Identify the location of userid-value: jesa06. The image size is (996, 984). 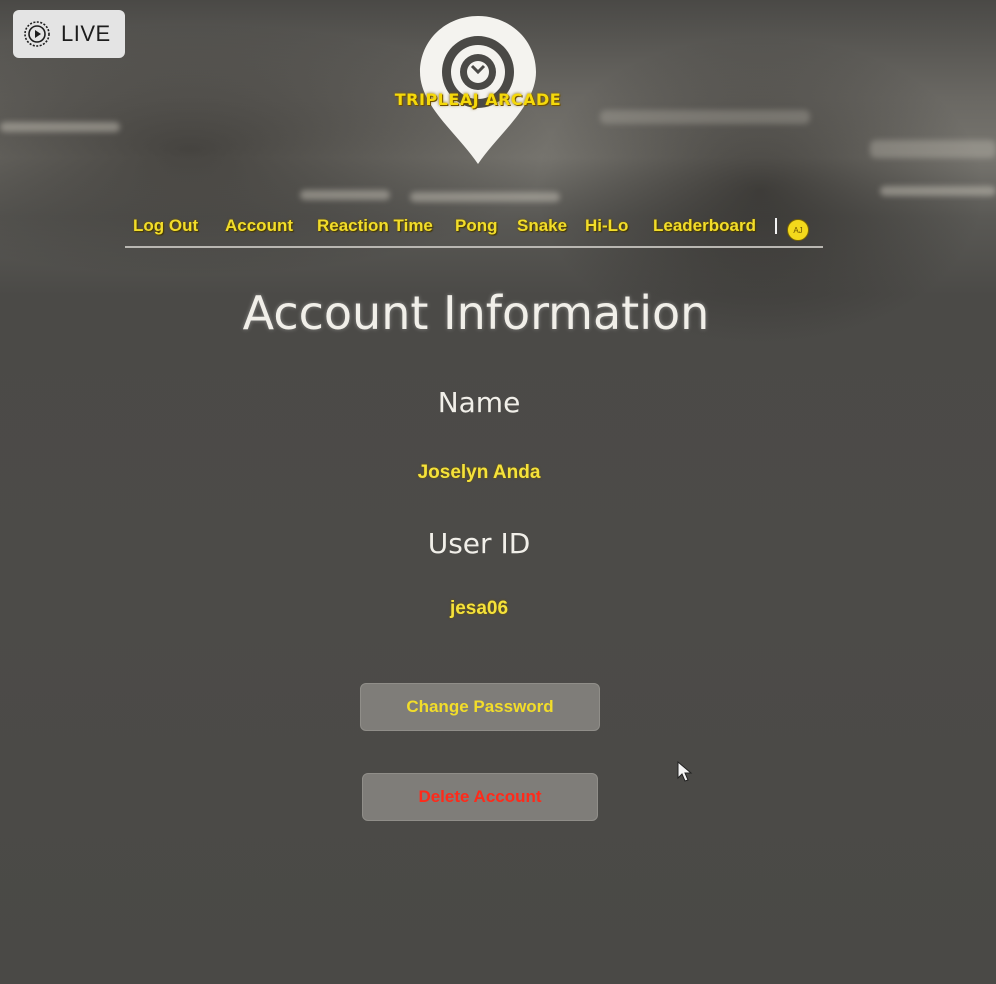
(479, 608).